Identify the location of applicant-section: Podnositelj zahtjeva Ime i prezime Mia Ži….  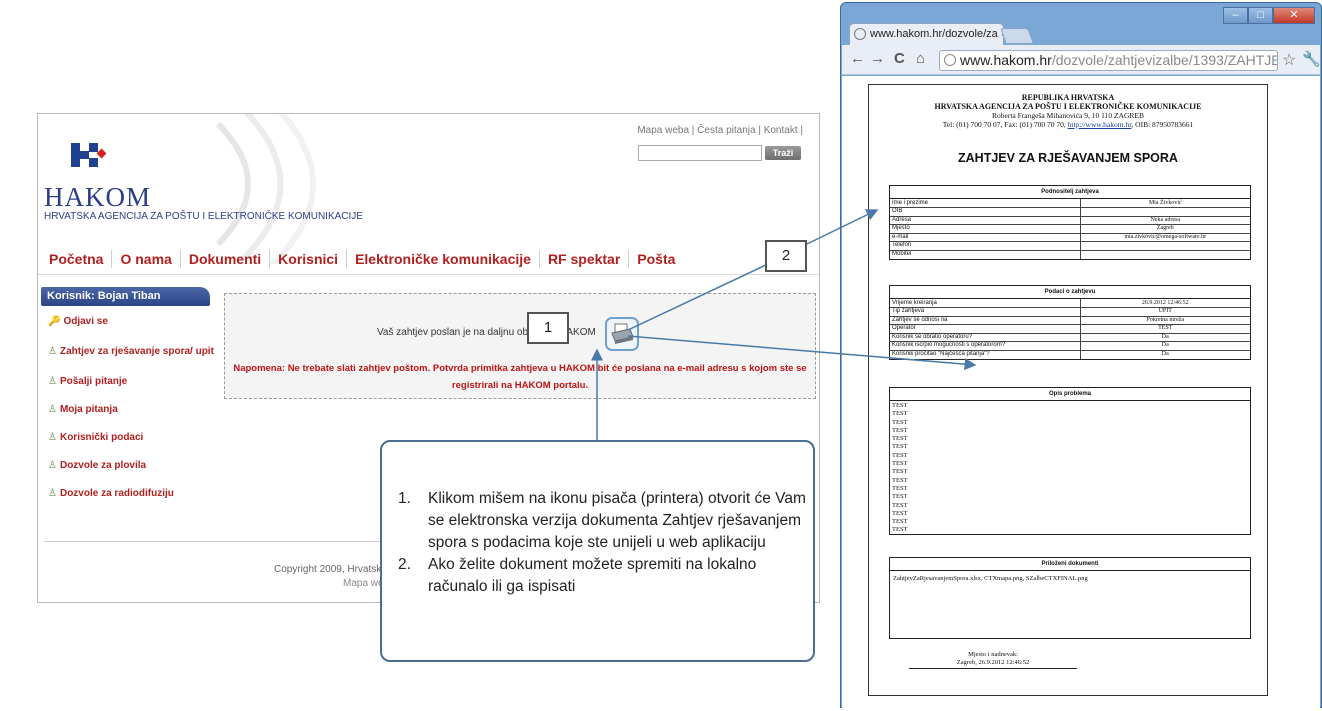
(1070, 222).